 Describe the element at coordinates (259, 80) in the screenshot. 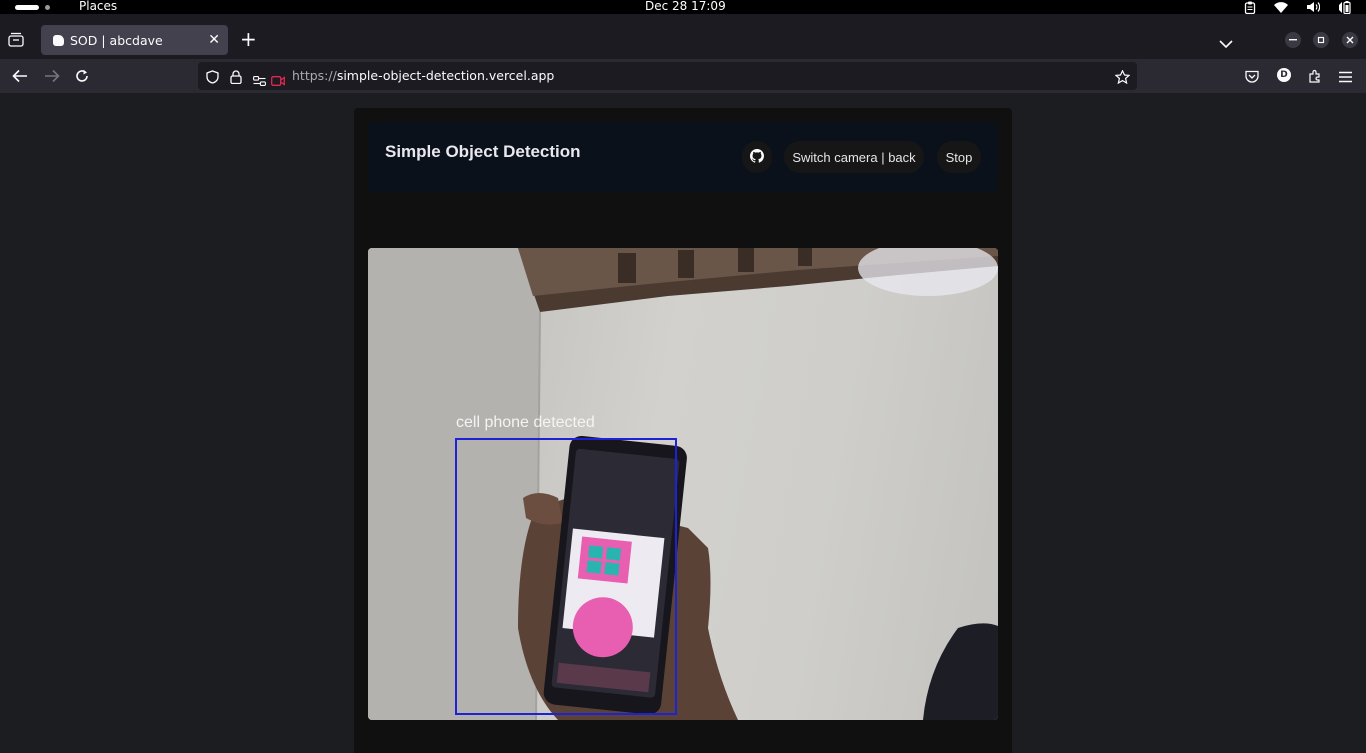

I see `permissions-icon` at that location.